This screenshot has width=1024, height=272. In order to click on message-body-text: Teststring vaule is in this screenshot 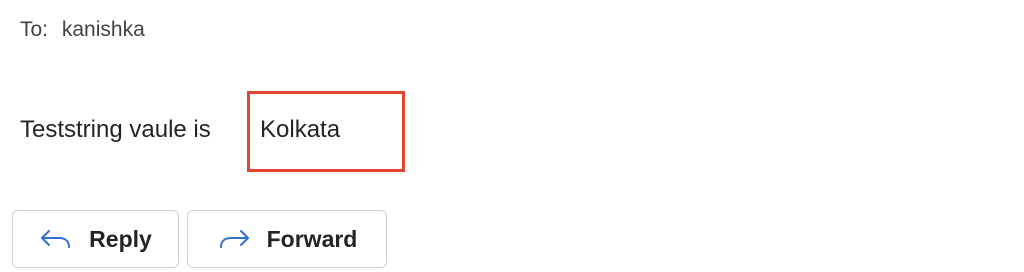, I will do `click(115, 129)`.